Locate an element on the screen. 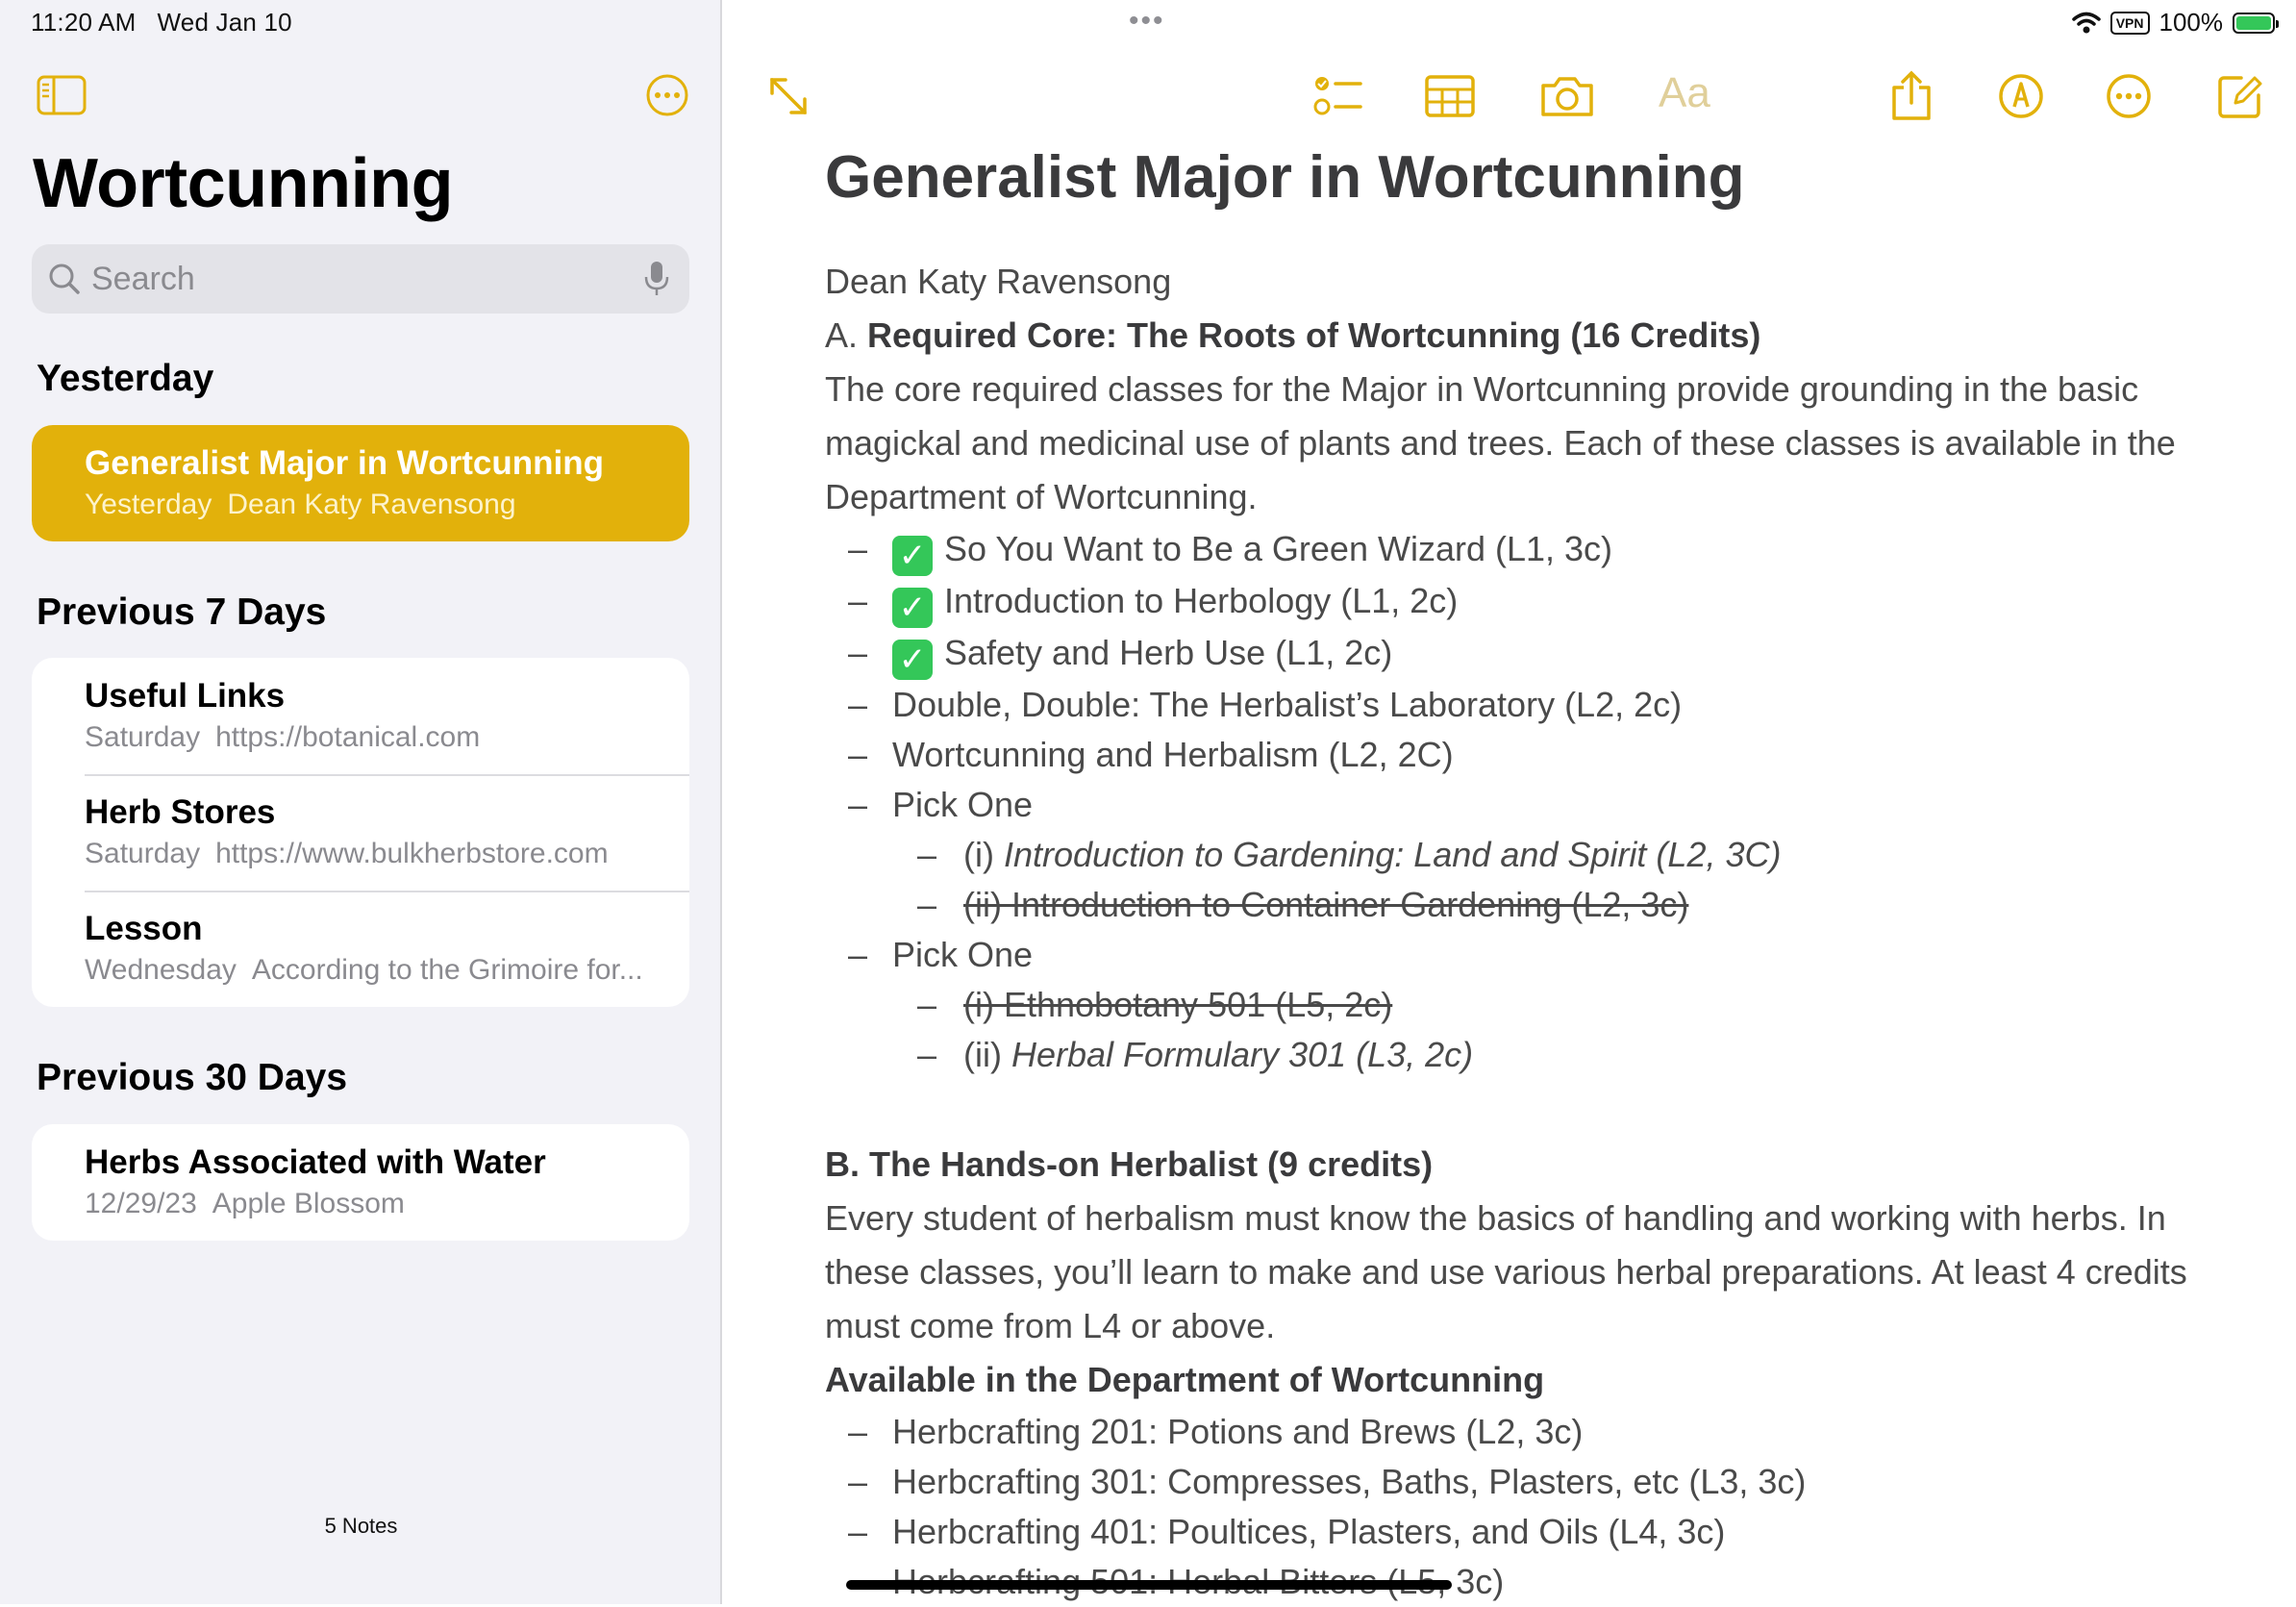 This screenshot has width=2296, height=1607. list-item: – Wortcunning and Herbalism (L2, 2C) is located at coordinates (1151, 754).